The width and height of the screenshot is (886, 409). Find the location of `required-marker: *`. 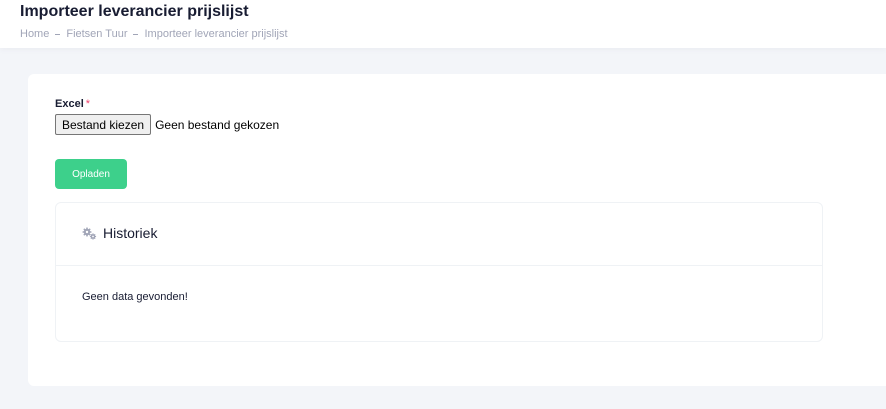

required-marker: * is located at coordinates (88, 104).